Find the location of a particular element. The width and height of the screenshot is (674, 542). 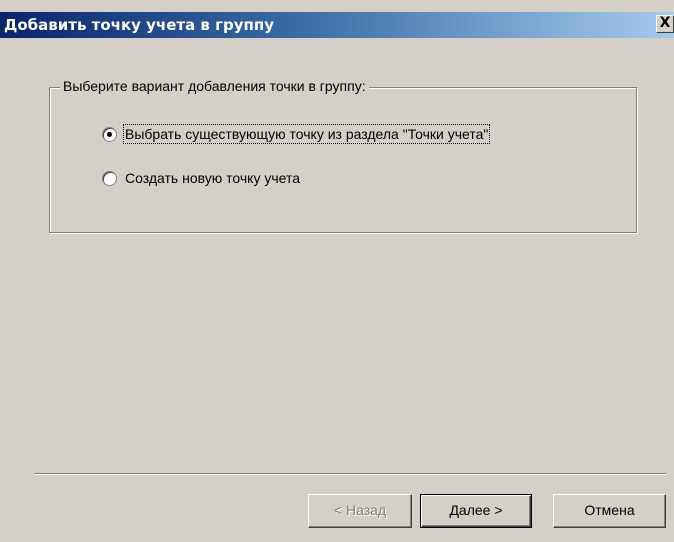

next-button: Далее > is located at coordinates (476, 511).